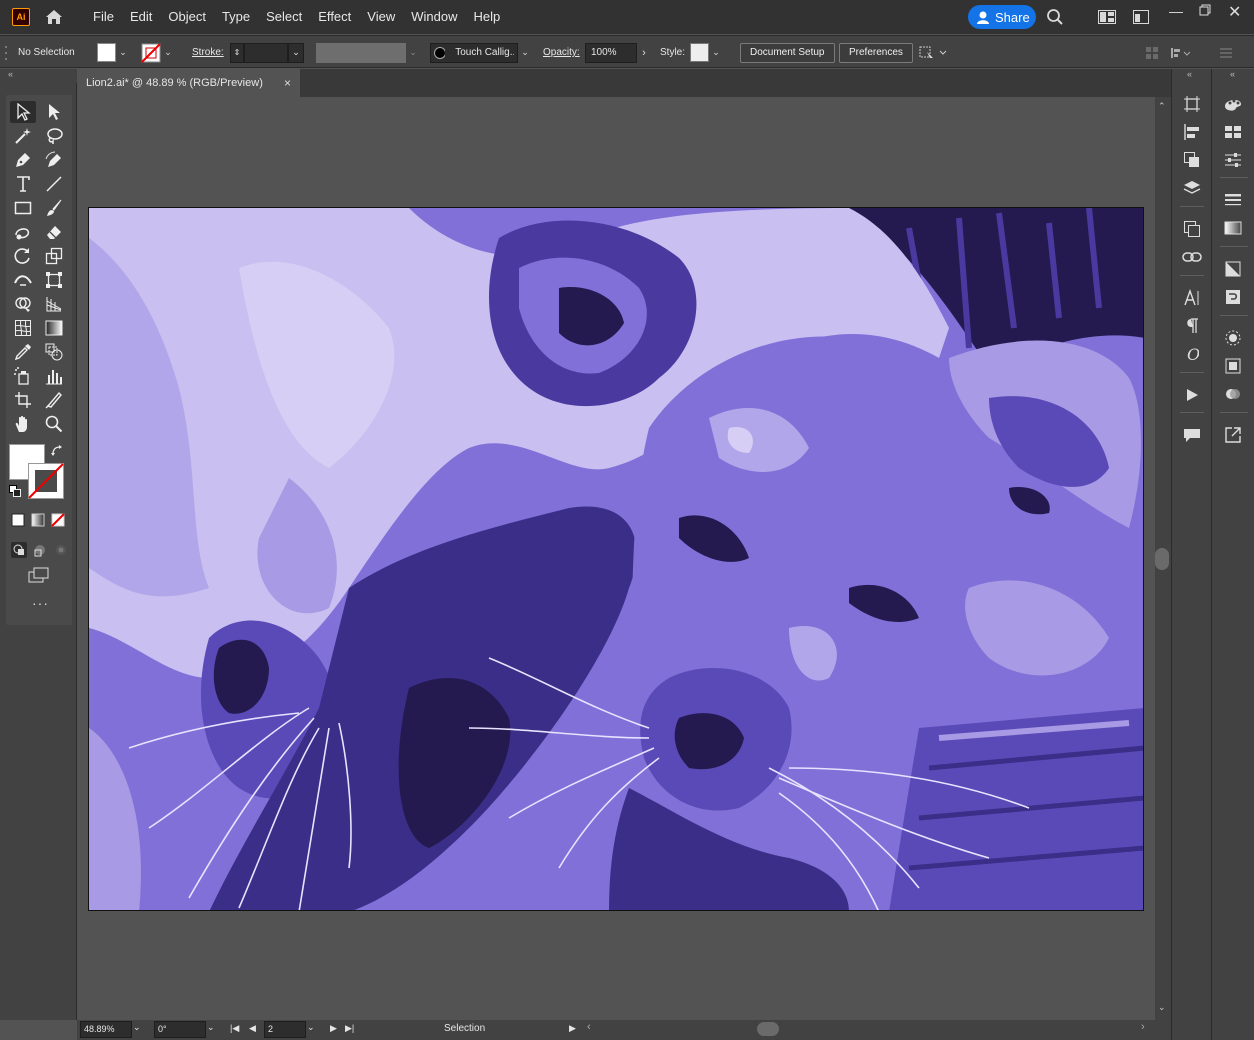 The height and width of the screenshot is (1040, 1254). What do you see at coordinates (1162, 106) in the screenshot?
I see `scroll-up-icon: ⌃` at bounding box center [1162, 106].